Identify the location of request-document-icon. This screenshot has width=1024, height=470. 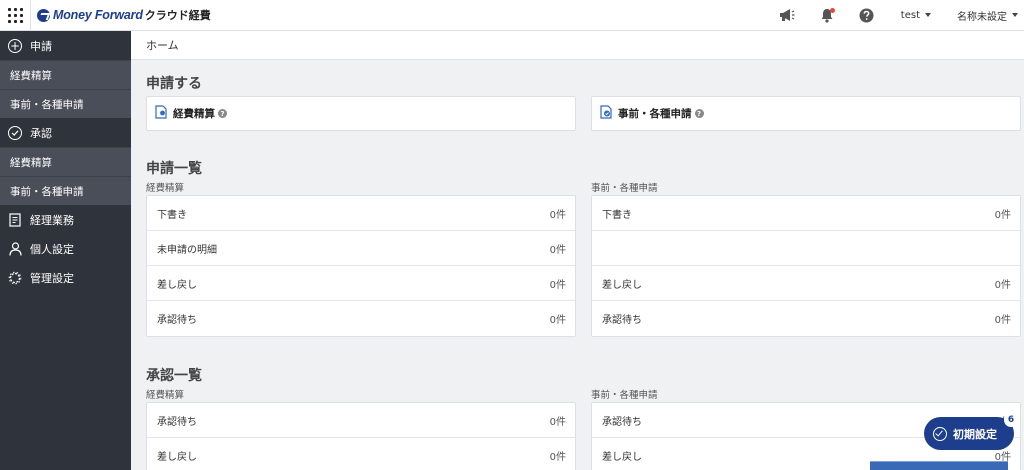
(606, 113).